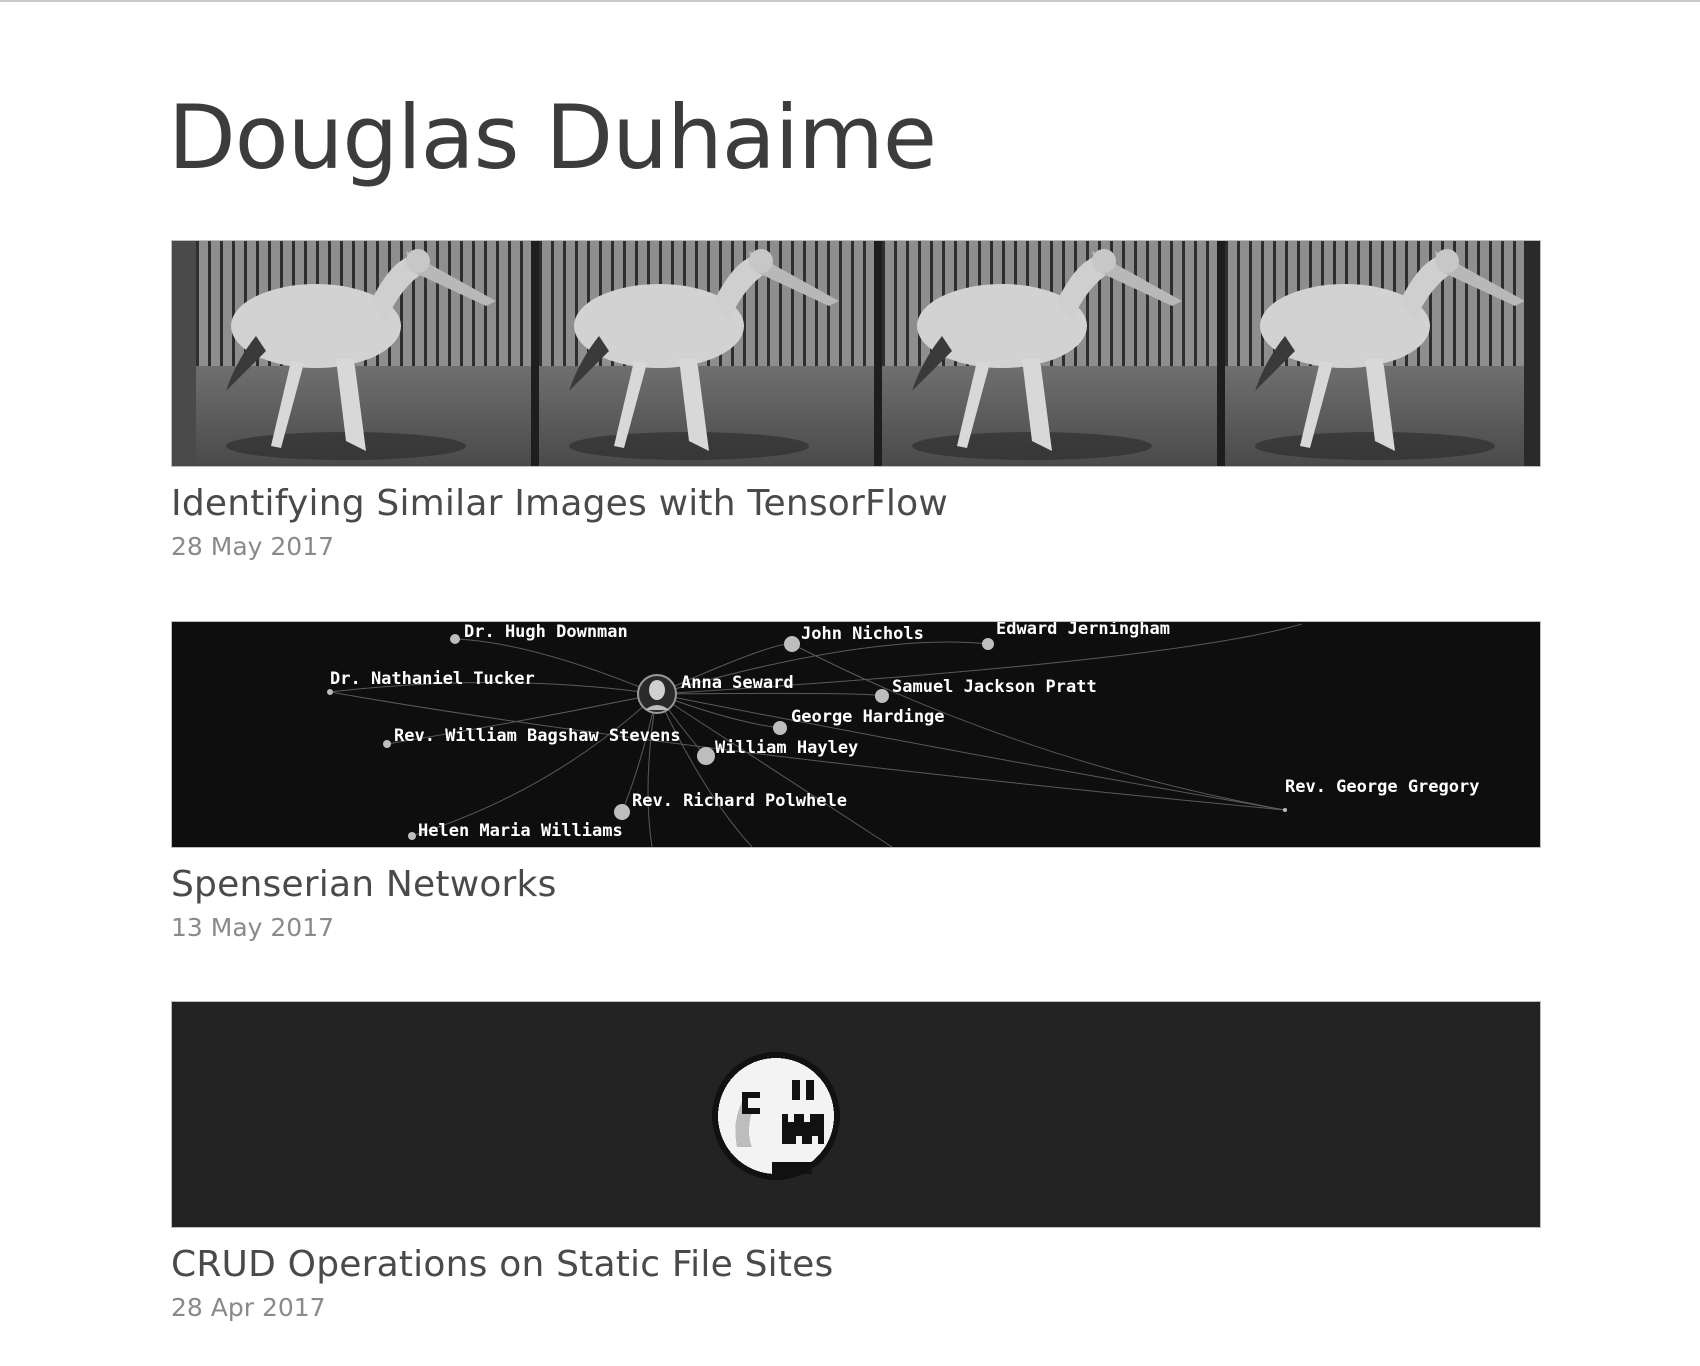 Image resolution: width=1700 pixels, height=1366 pixels. I want to click on post-date: 13 May 2017, so click(253, 927).